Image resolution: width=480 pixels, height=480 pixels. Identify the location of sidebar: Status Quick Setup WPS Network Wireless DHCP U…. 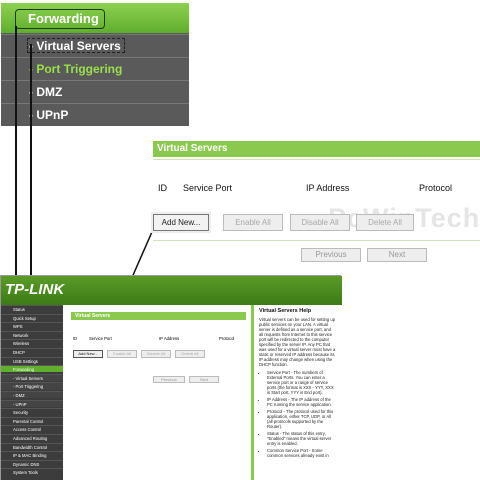
(32, 392).